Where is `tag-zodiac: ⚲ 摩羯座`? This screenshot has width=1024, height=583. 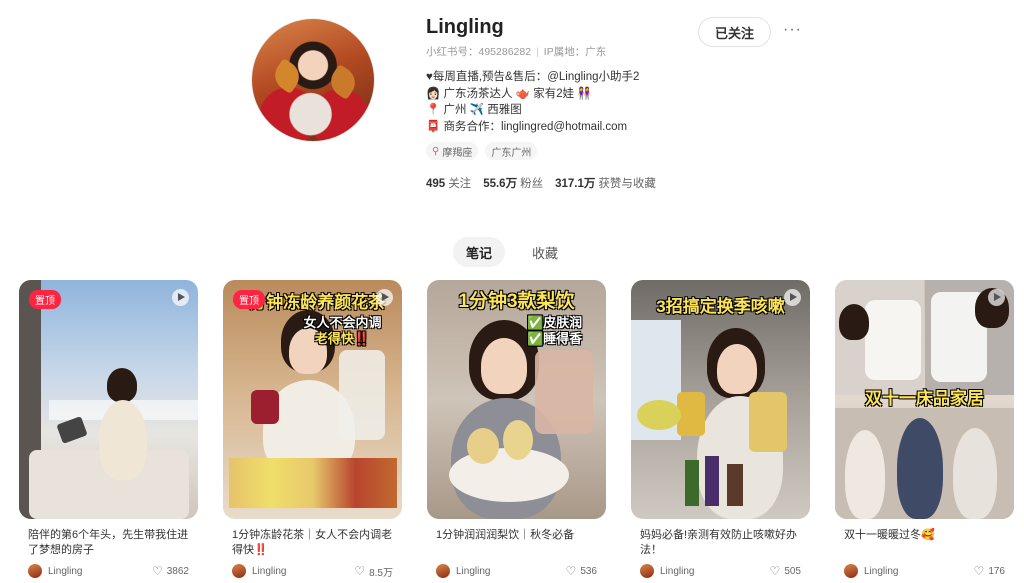 tag-zodiac: ⚲ 摩羯座 is located at coordinates (452, 151).